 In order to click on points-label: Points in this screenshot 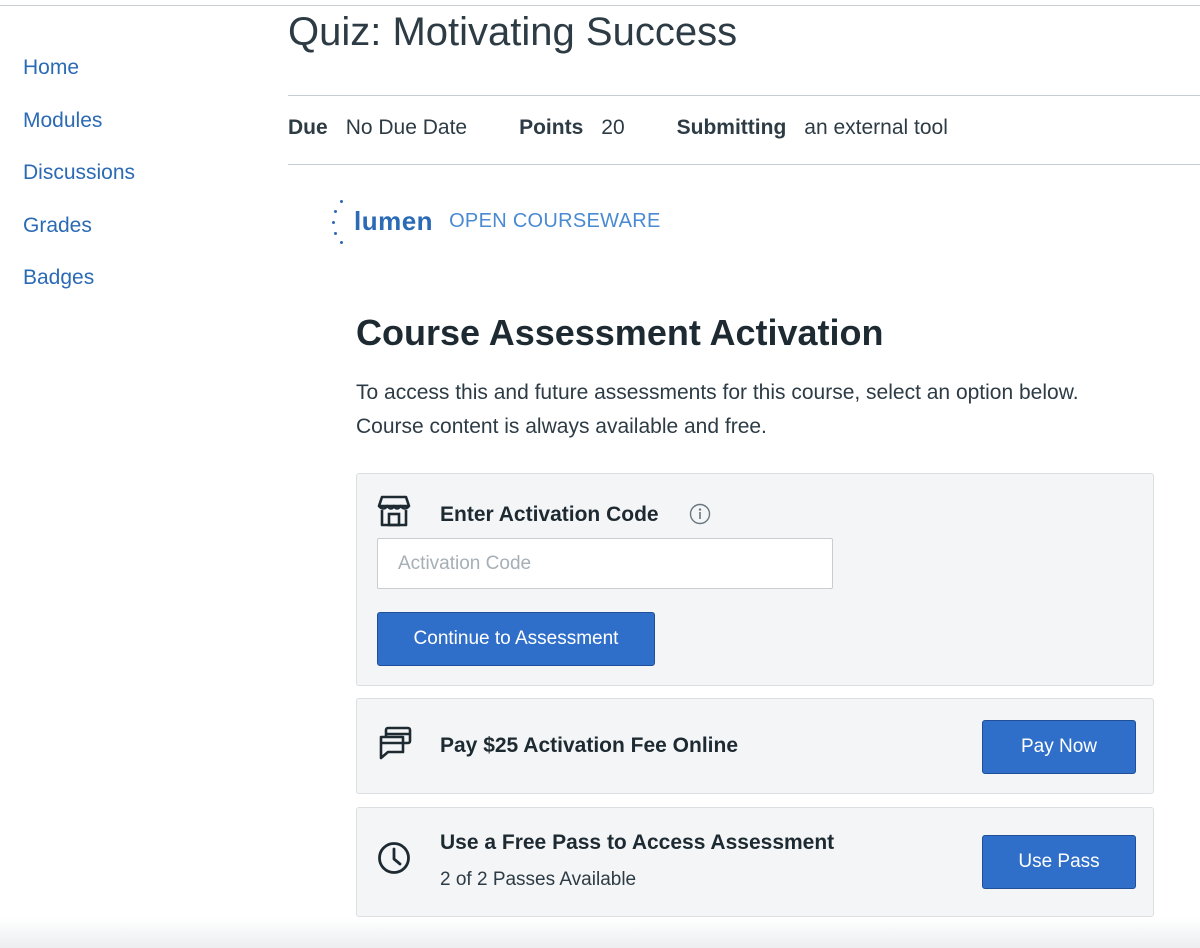, I will do `click(551, 127)`.